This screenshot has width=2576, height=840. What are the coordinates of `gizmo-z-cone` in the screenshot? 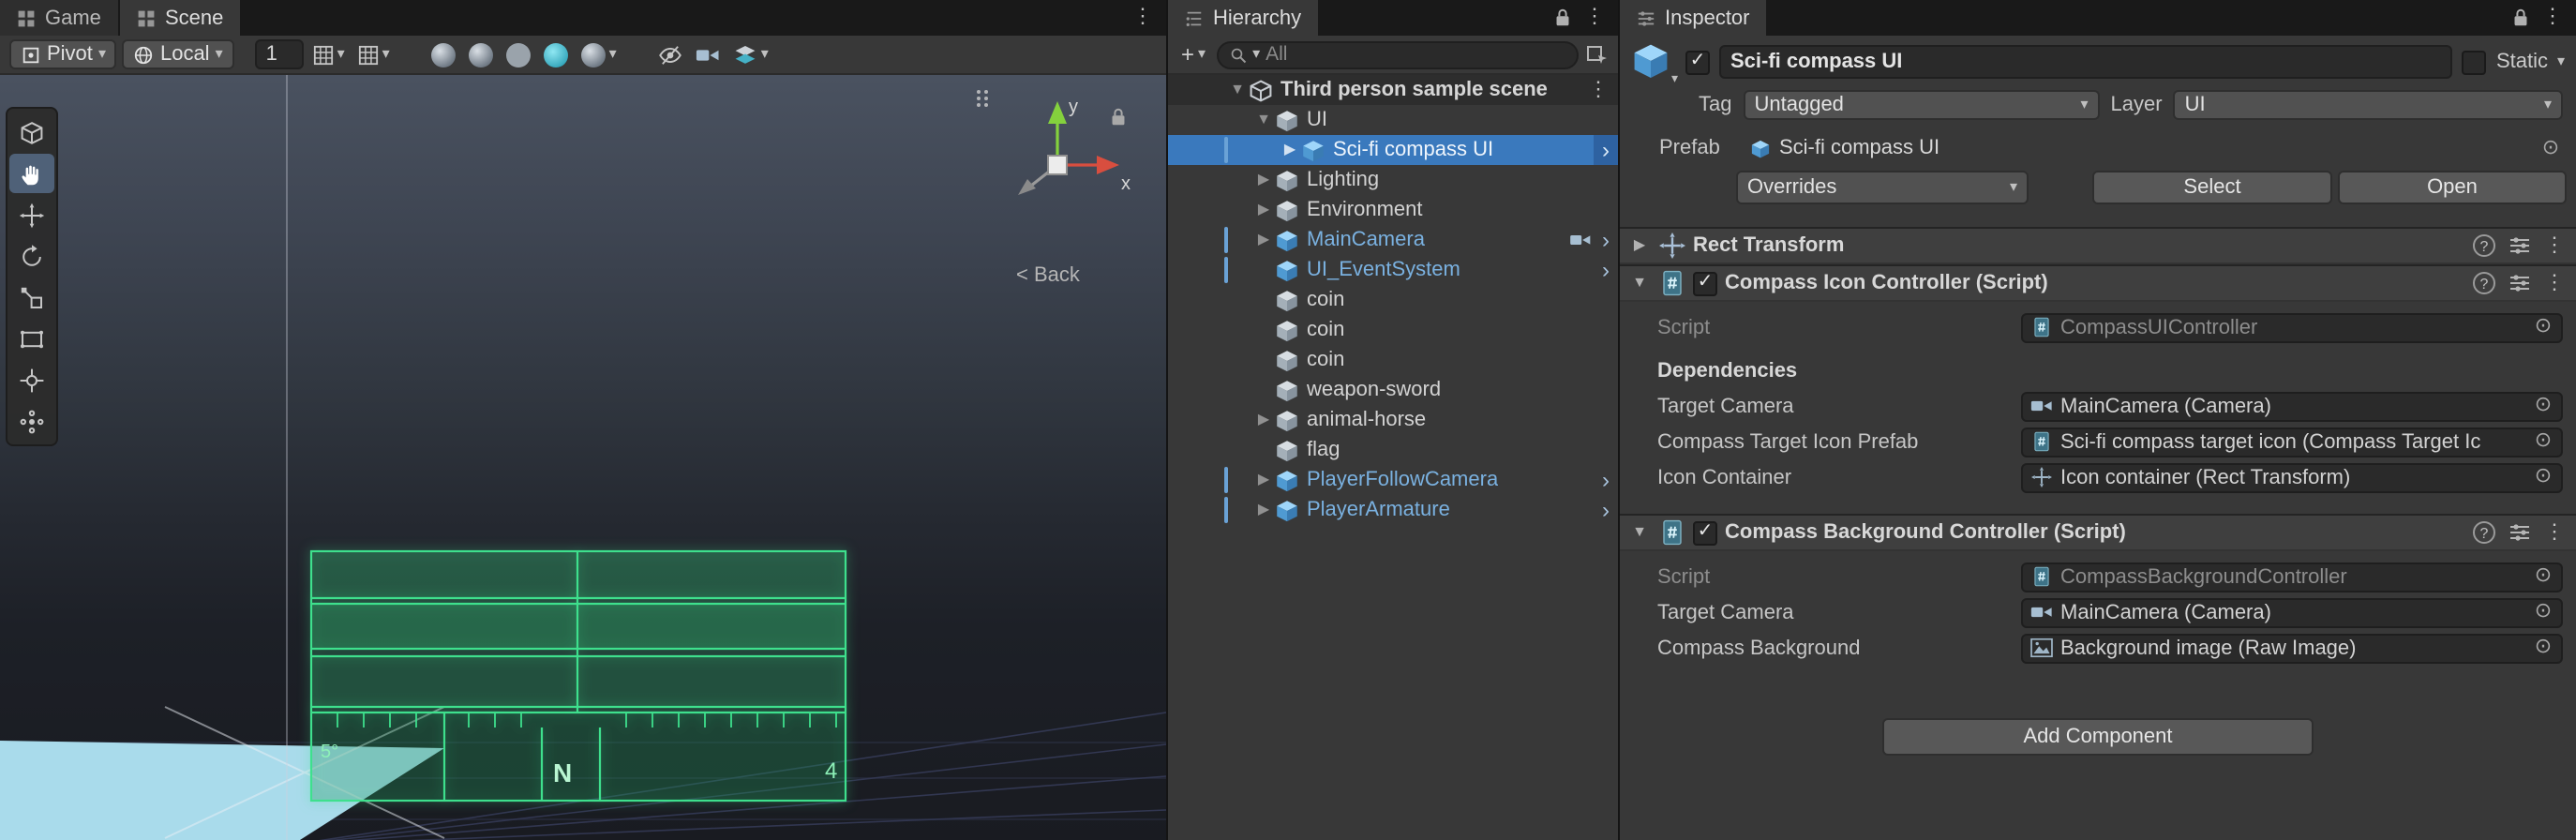 It's located at (1027, 187).